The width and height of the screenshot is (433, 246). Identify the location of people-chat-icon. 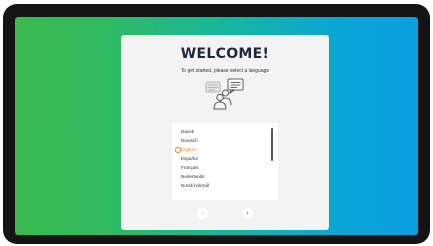
(224, 94).